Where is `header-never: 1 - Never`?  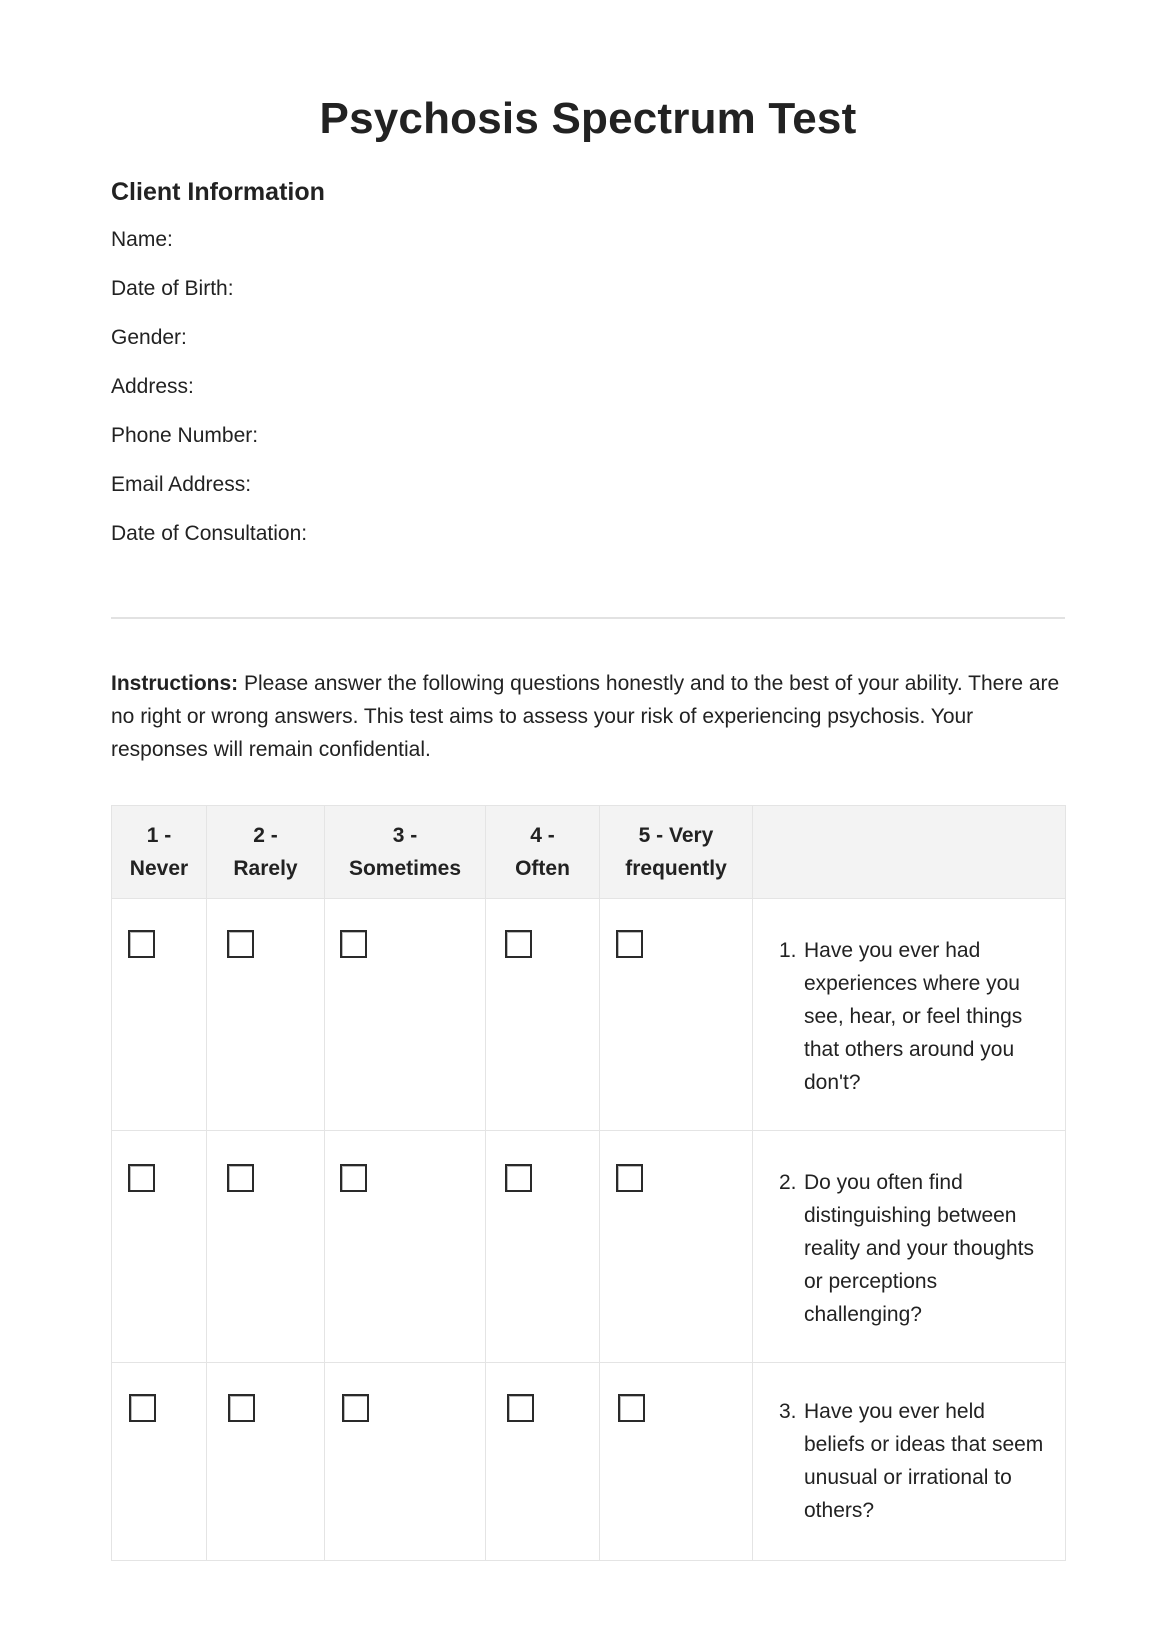
header-never: 1 - Never is located at coordinates (159, 852).